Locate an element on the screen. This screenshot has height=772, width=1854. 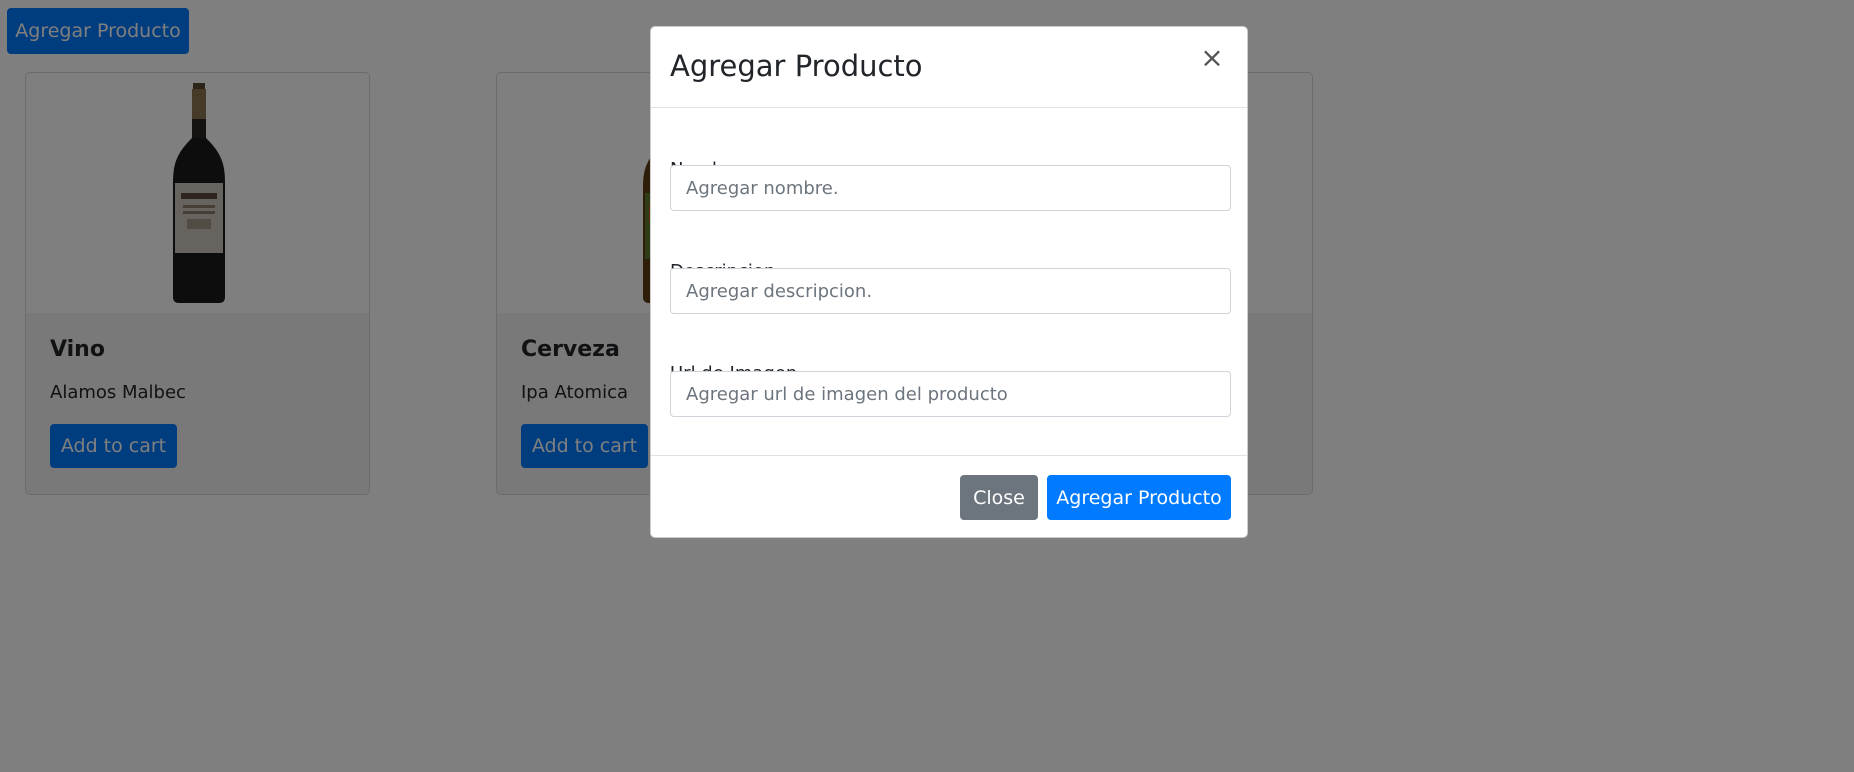
submit-product-button: Agregar Producto is located at coordinates (1139, 497).